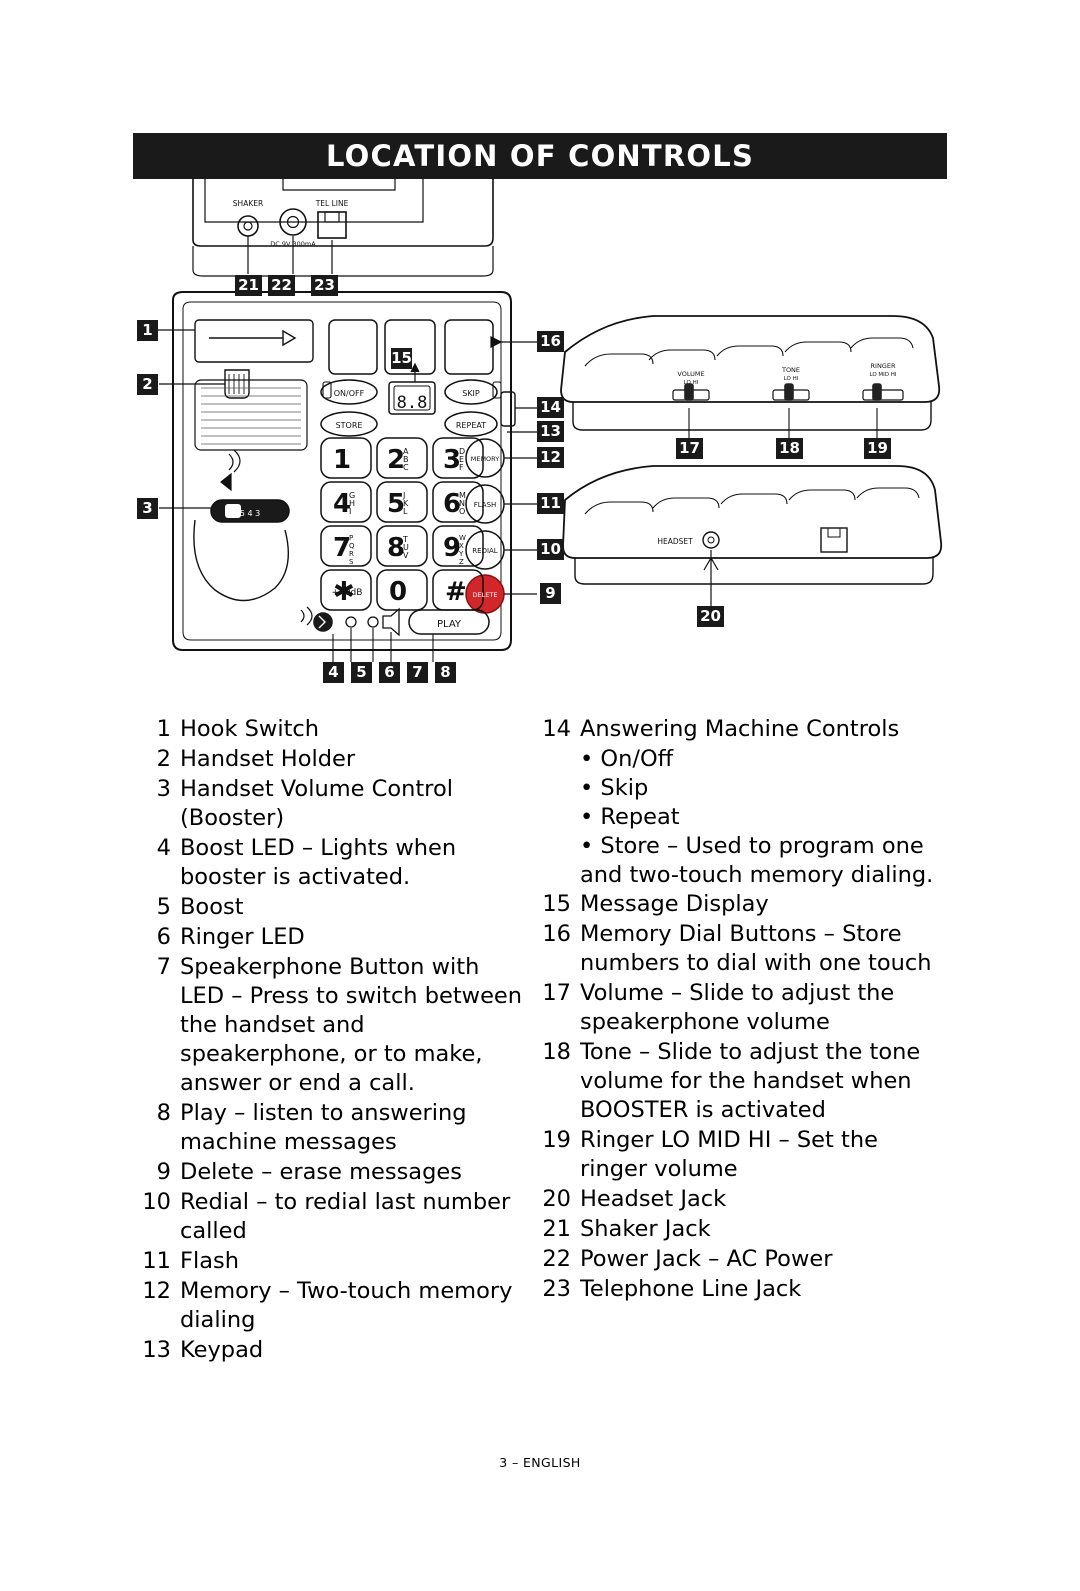  Describe the element at coordinates (461, 546) in the screenshot. I see `svg-text: X` at that location.